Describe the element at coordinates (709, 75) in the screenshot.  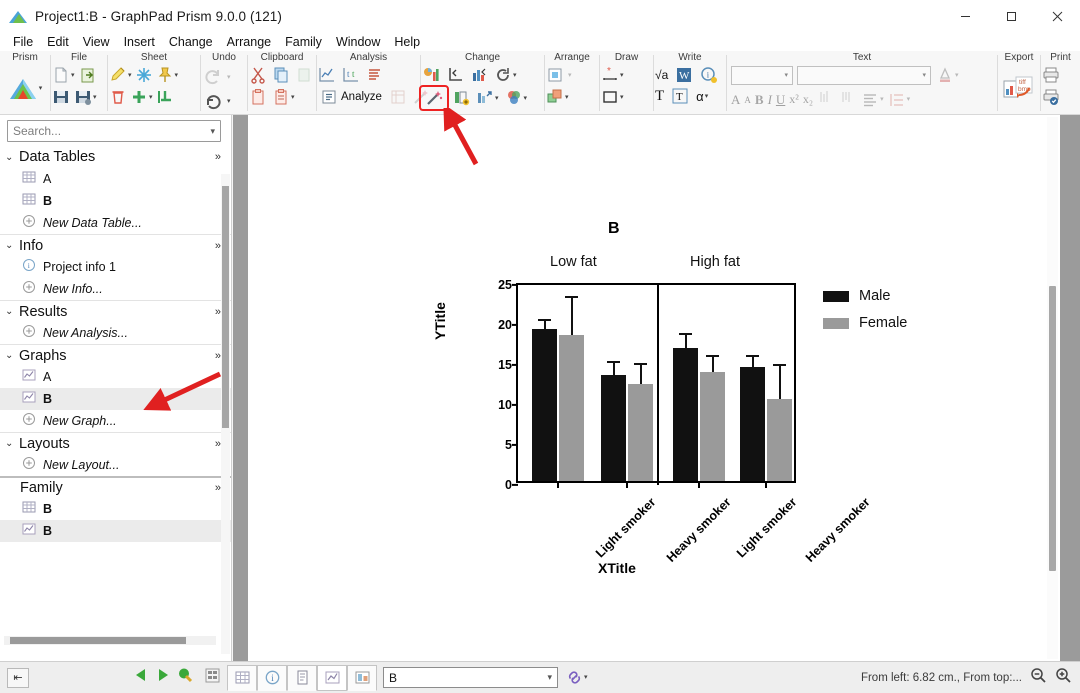
I see `info-icon: i` at that location.